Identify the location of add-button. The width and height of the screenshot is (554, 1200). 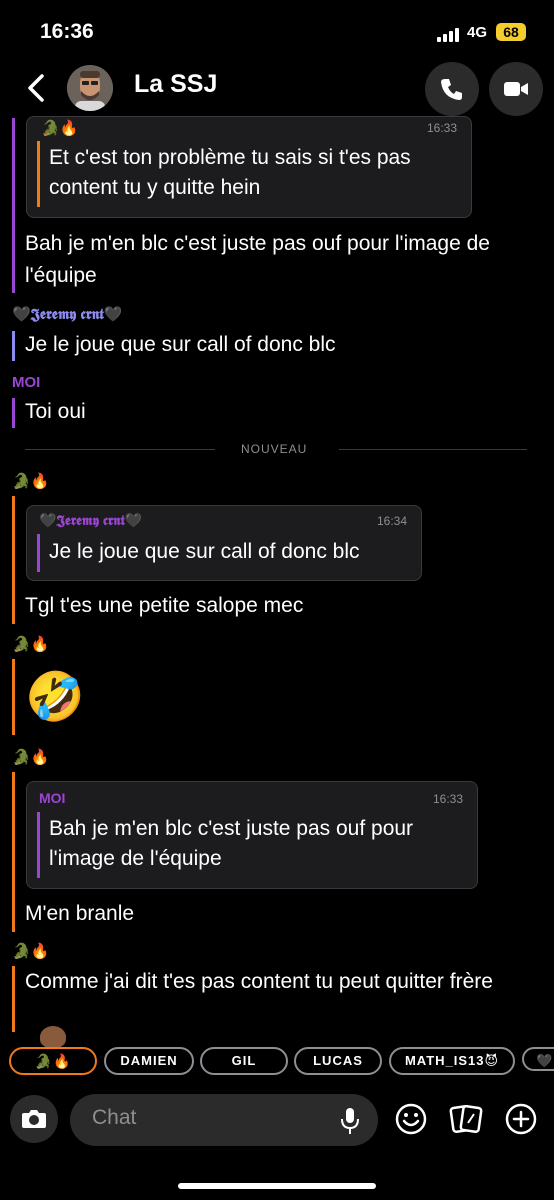
(521, 1119).